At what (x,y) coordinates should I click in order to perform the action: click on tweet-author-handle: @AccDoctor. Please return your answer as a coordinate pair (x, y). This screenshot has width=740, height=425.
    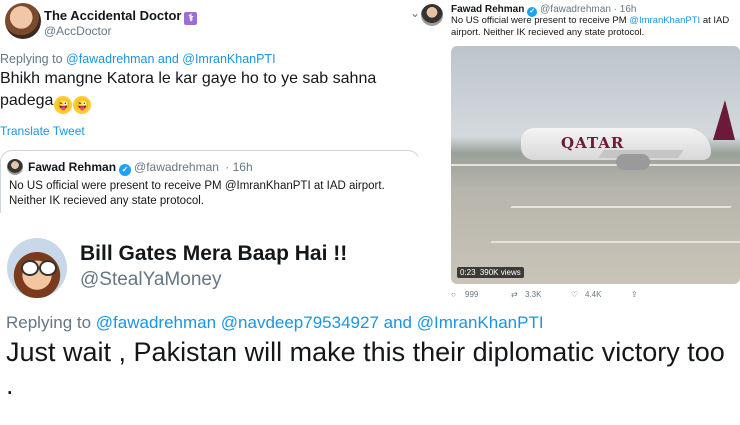
    Looking at the image, I should click on (78, 31).